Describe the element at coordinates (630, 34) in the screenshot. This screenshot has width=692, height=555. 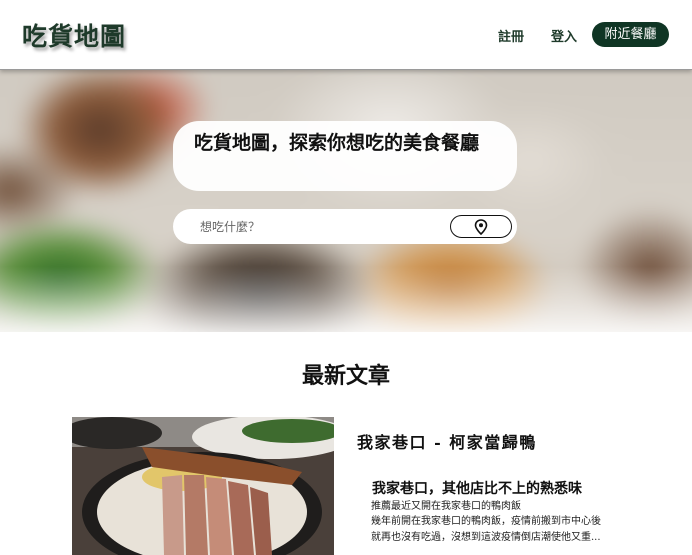
I see `nearby-restaurants-button: 附近餐廳` at that location.